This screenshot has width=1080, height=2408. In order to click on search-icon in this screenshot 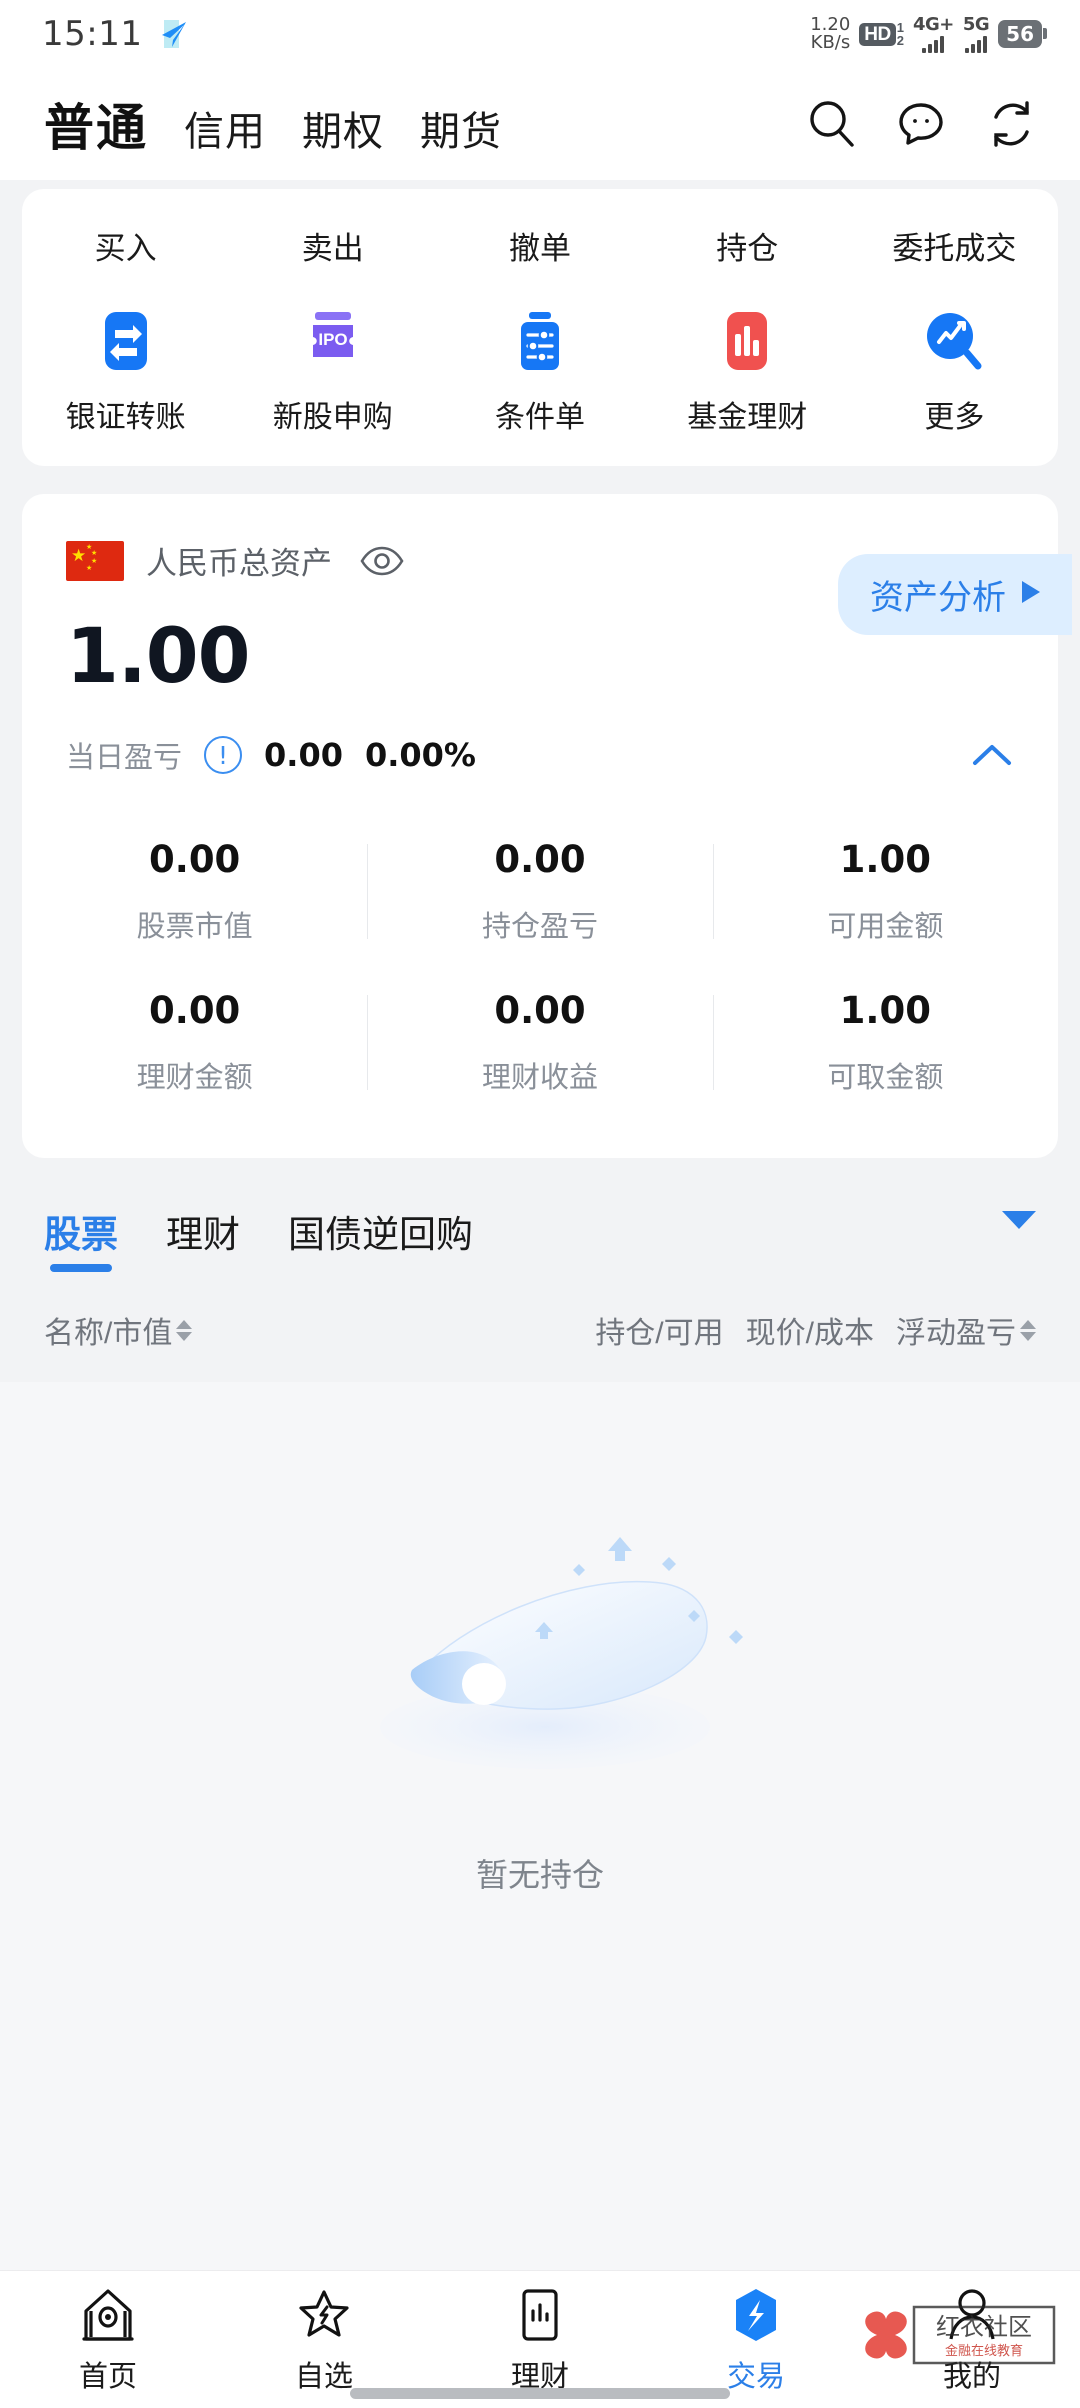, I will do `click(831, 124)`.